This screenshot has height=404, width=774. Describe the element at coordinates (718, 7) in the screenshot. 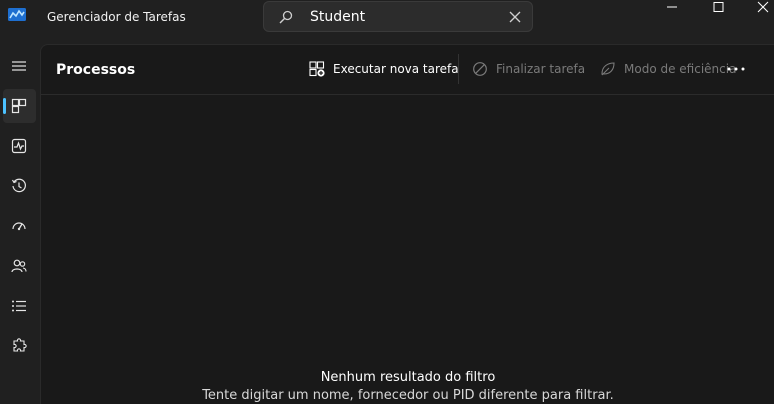

I see `maximize-button` at that location.